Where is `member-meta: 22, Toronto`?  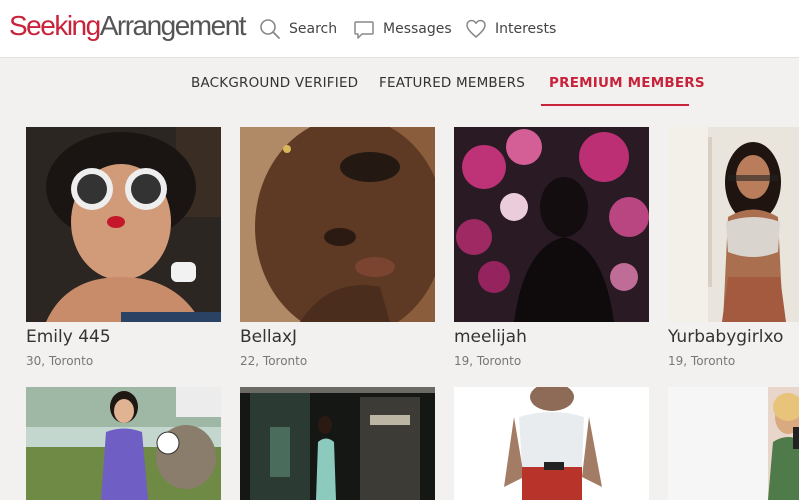
member-meta: 22, Toronto is located at coordinates (274, 361).